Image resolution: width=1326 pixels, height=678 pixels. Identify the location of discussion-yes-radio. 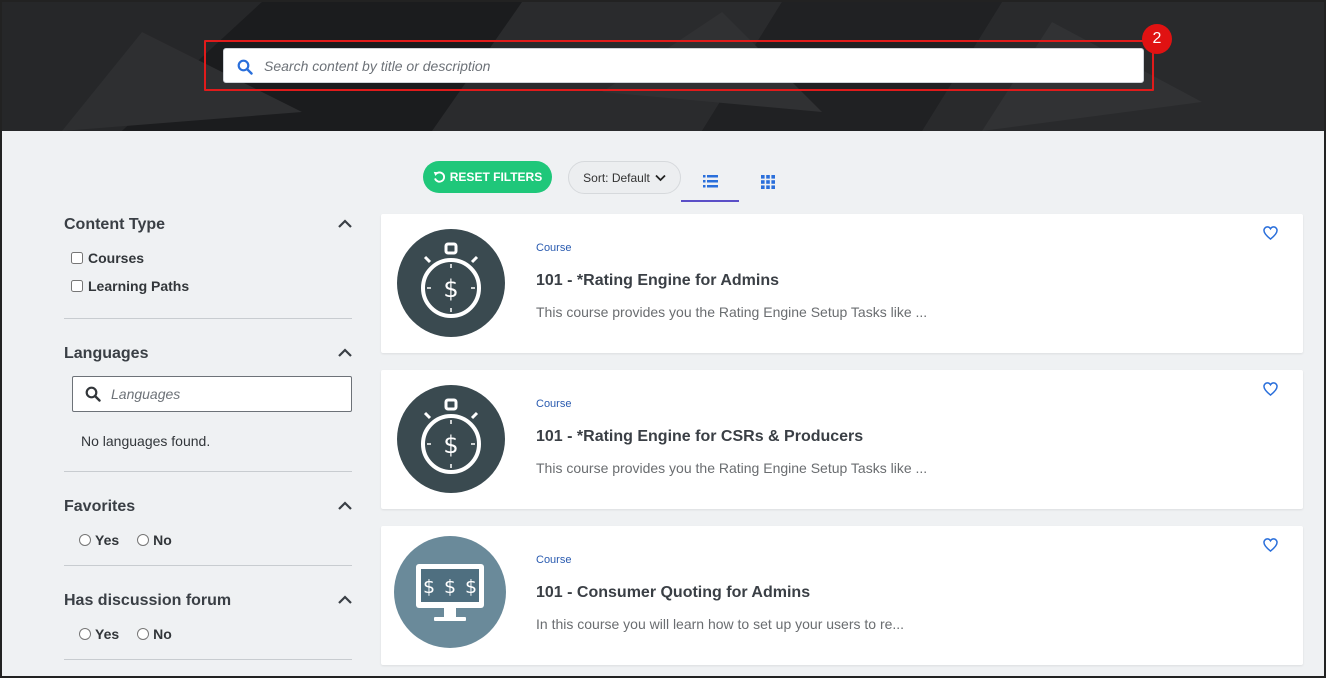
(85, 634).